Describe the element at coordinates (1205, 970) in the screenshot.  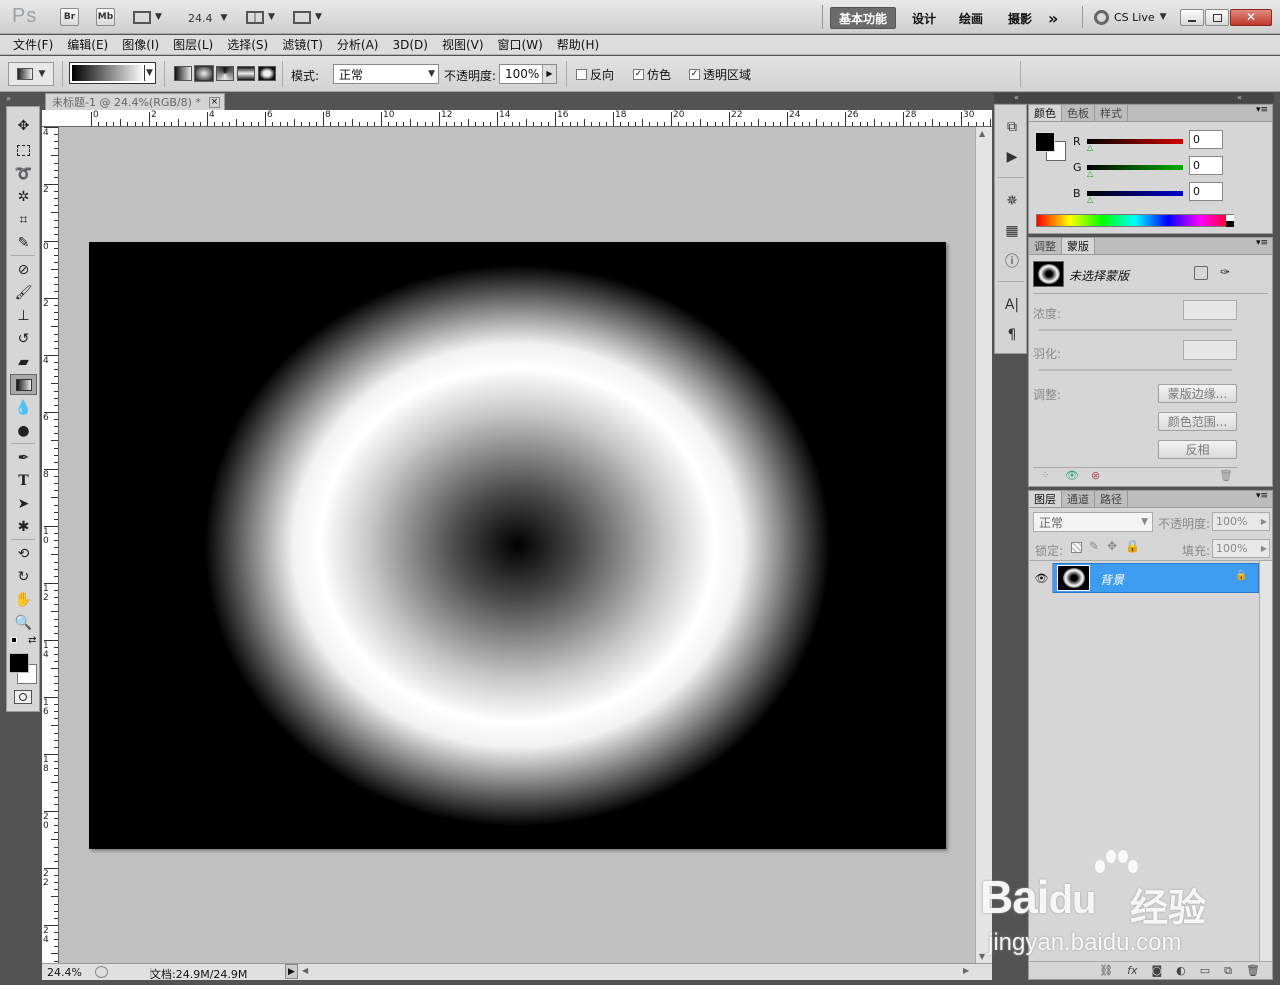
I see `new-group-icon: ▭` at that location.